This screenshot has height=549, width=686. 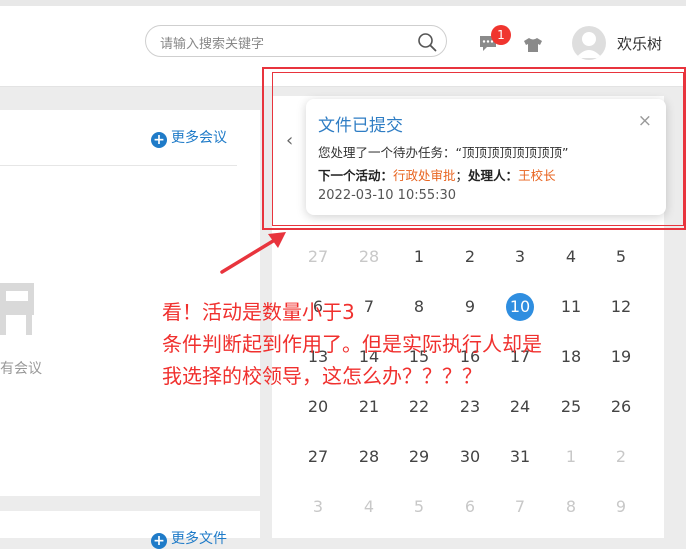 I want to click on more-meetings-link: + 更多会议, so click(x=189, y=137).